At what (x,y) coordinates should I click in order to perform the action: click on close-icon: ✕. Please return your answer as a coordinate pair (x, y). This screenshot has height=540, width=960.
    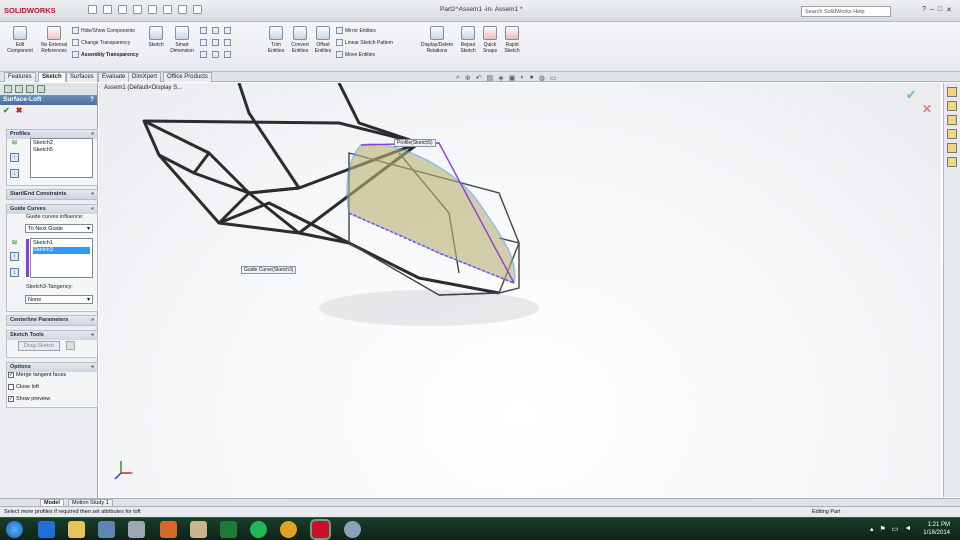
    Looking at the image, I should click on (949, 10).